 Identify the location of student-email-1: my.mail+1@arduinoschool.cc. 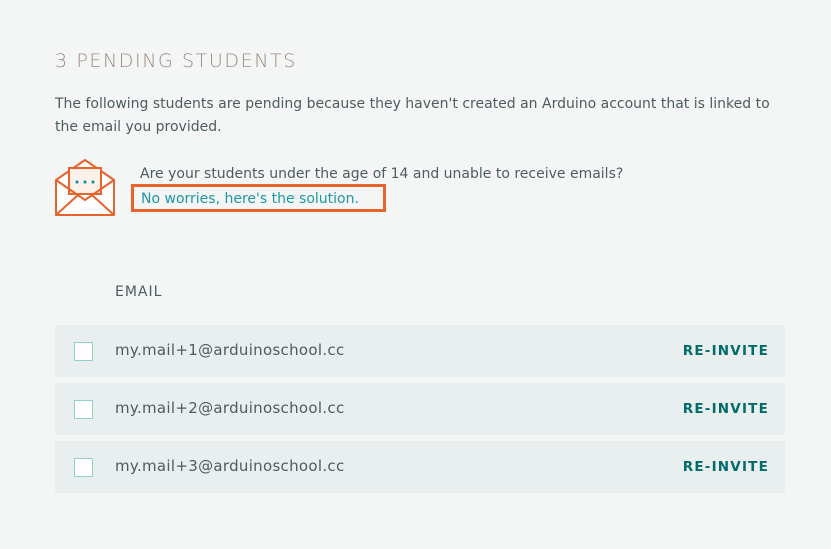
(230, 350).